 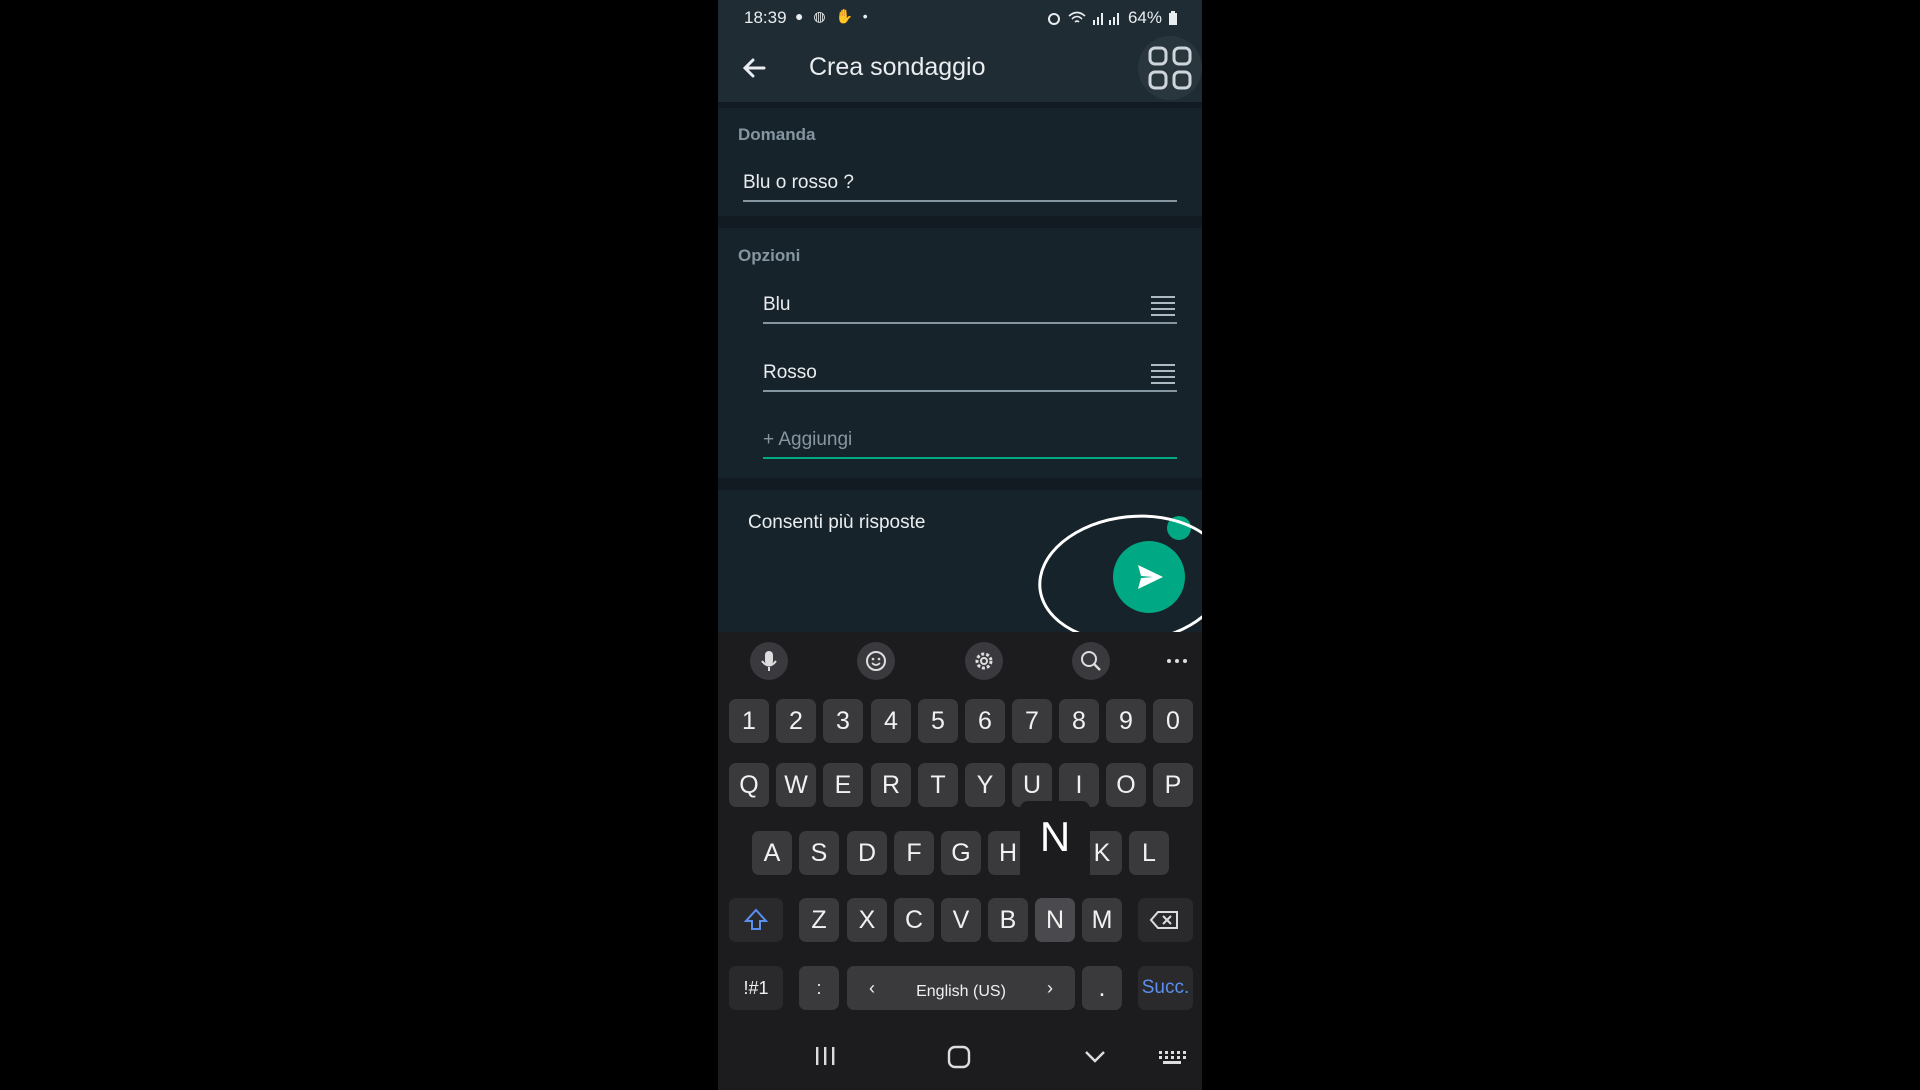 What do you see at coordinates (1105, 19) in the screenshot?
I see `signal-icon` at bounding box center [1105, 19].